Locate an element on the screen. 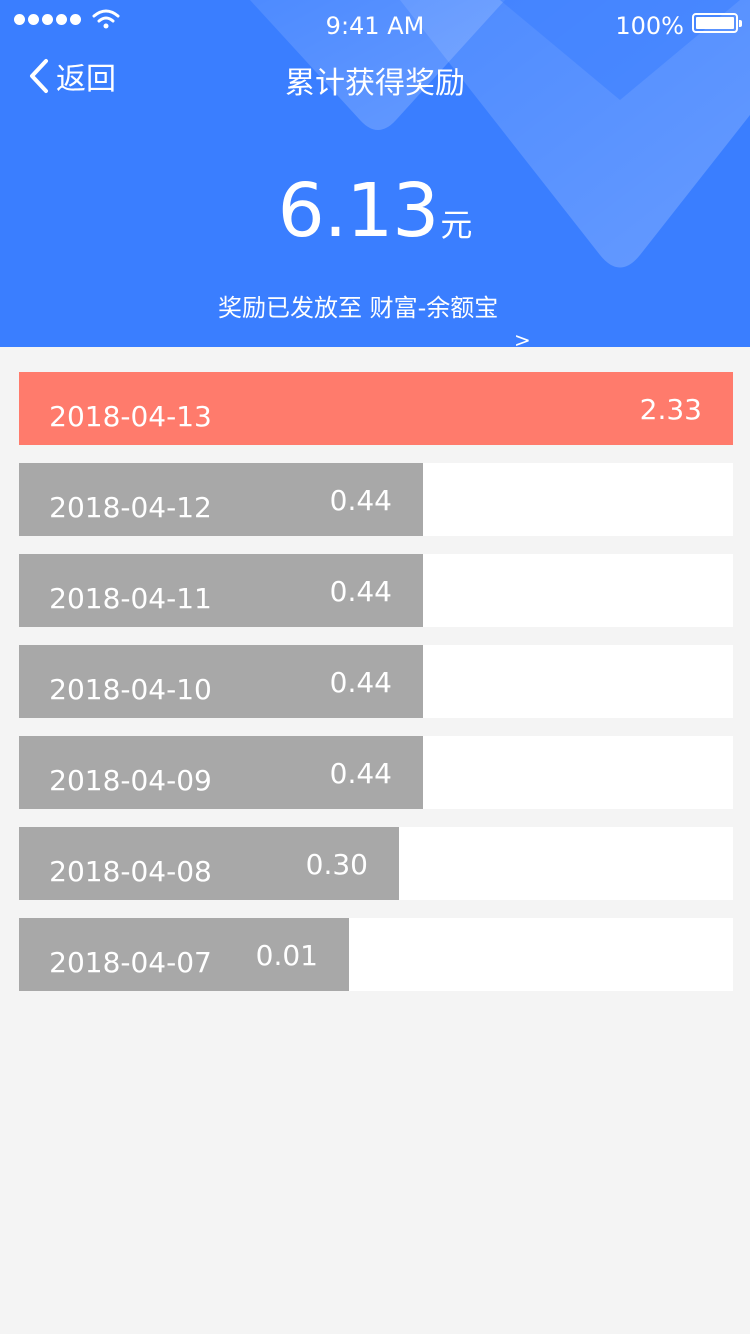  destination-link: 奖励已发放至 财富-余额宝 is located at coordinates (358, 305).